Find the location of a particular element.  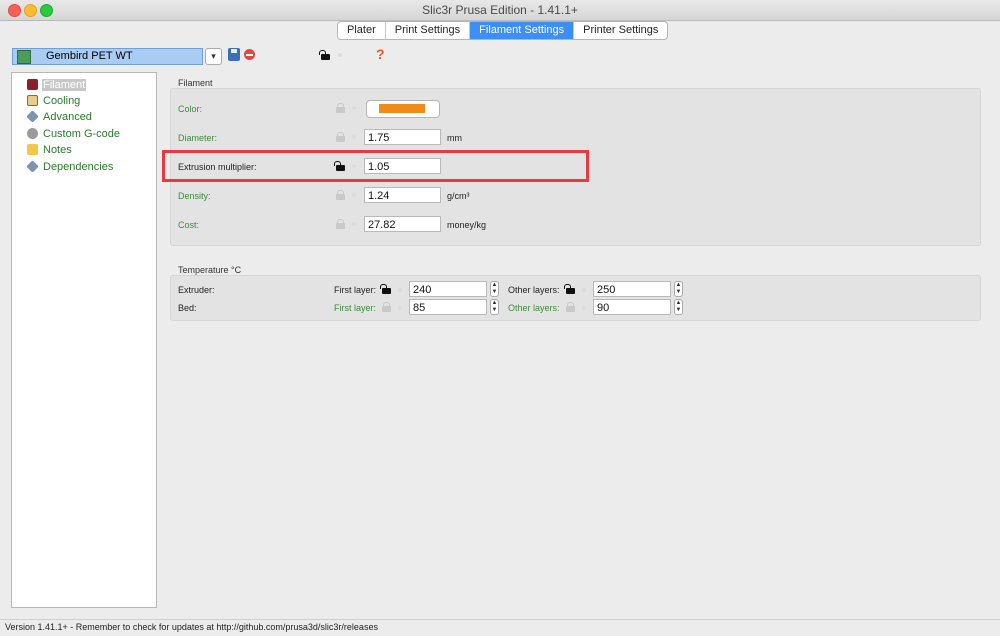

help-icon: ? is located at coordinates (380, 54).